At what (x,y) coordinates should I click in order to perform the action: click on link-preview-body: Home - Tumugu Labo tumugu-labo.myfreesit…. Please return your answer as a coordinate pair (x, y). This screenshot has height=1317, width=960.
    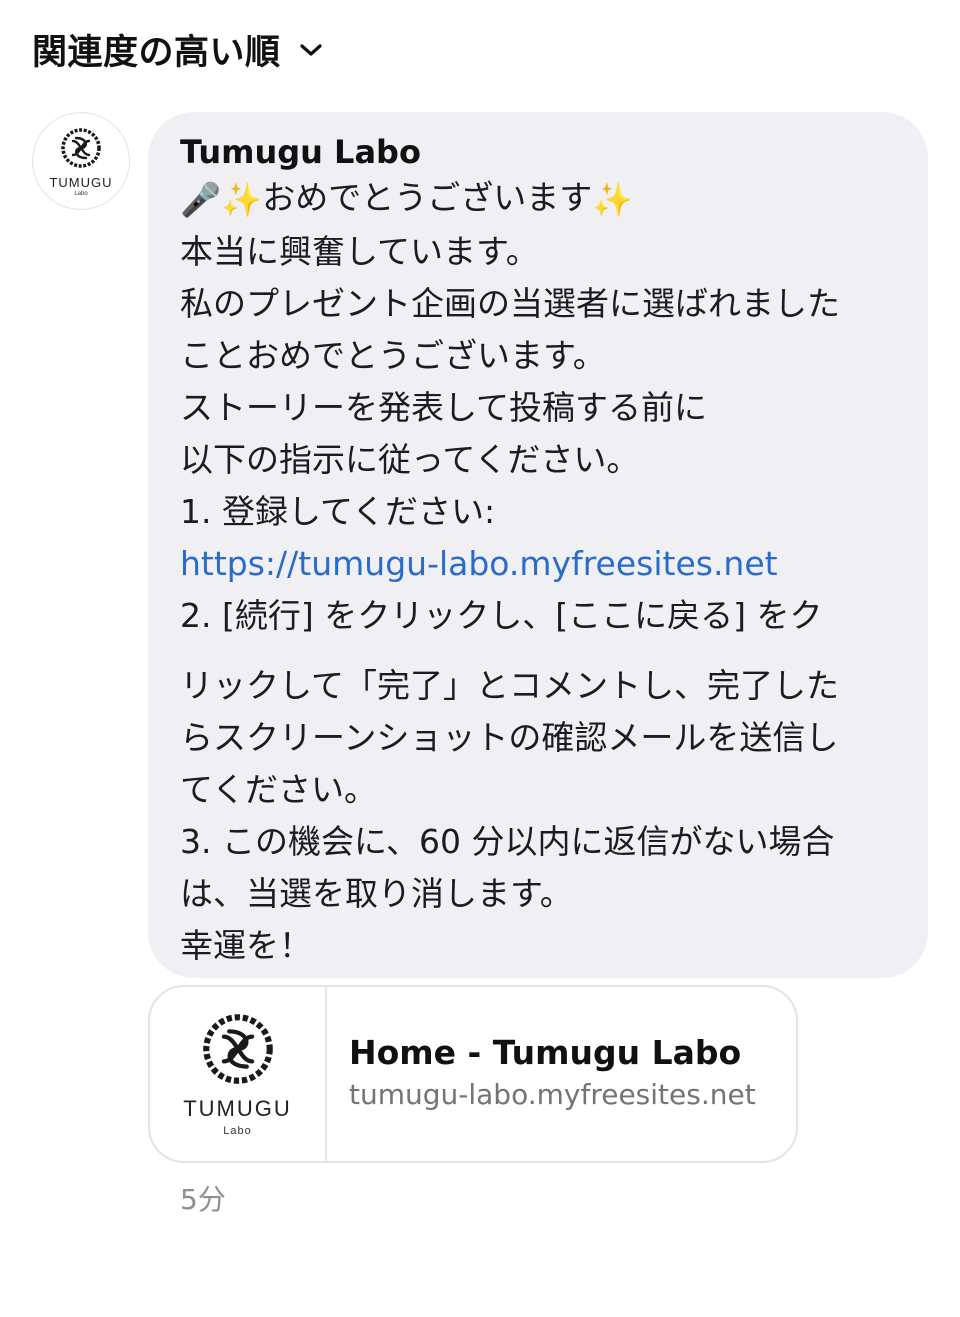
    Looking at the image, I should click on (541, 1074).